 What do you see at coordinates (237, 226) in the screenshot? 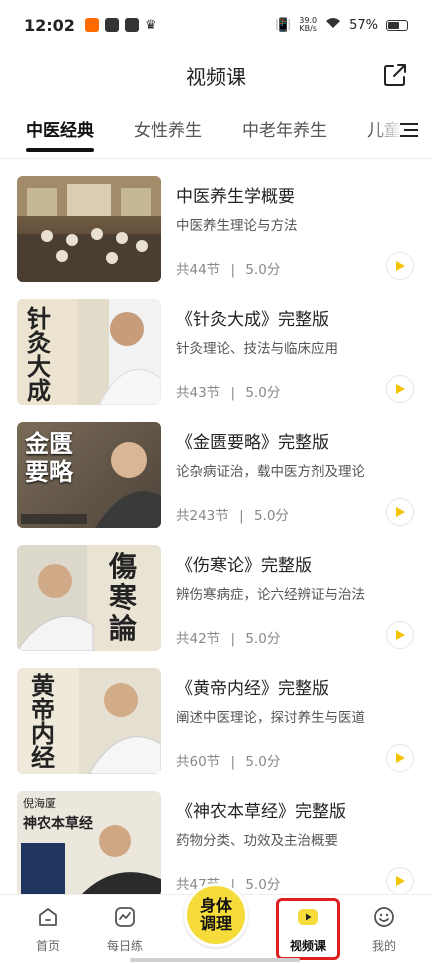
I see `course-description: 中医养生理论与方法` at bounding box center [237, 226].